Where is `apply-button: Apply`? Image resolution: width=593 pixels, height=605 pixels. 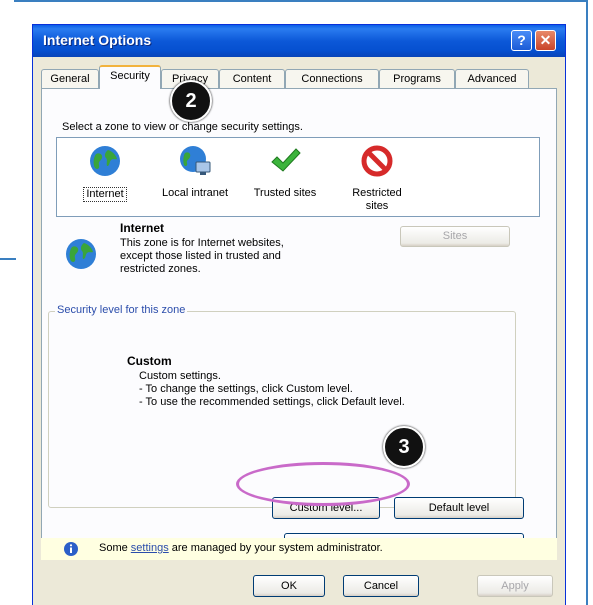
apply-button: Apply is located at coordinates (515, 586).